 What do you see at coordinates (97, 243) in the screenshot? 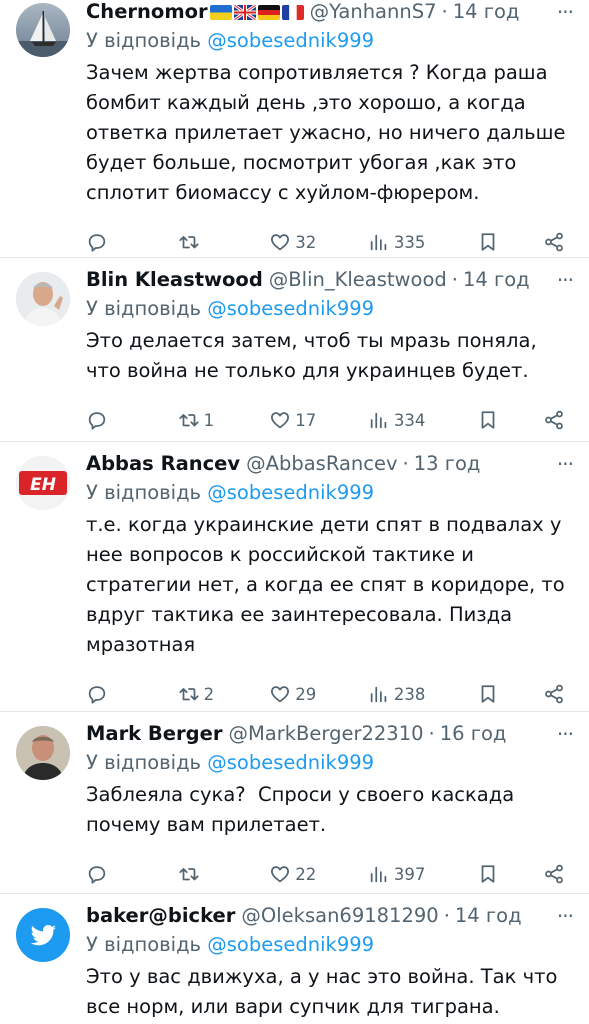
I see `comment-icon` at bounding box center [97, 243].